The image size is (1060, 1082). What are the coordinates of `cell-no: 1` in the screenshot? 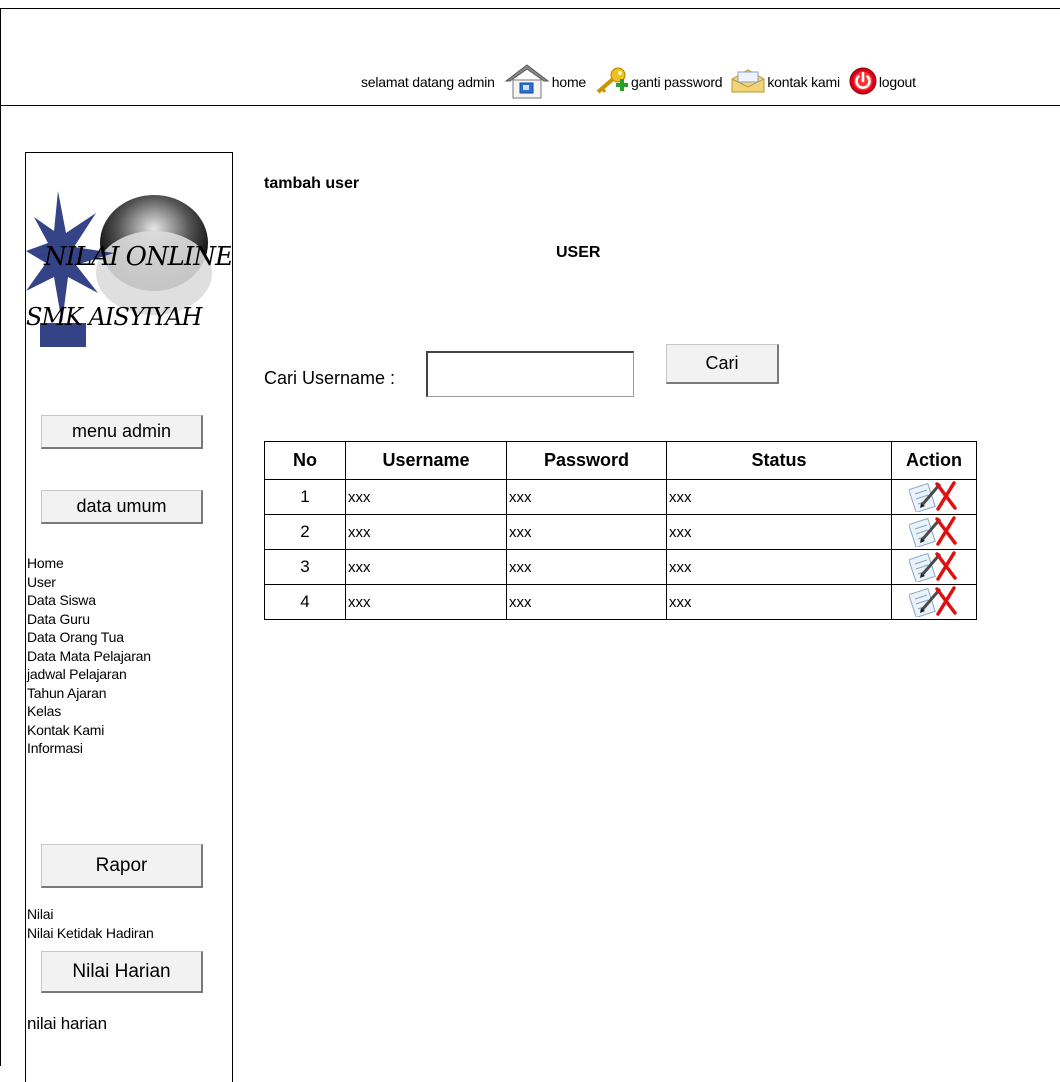 It's located at (305, 497).